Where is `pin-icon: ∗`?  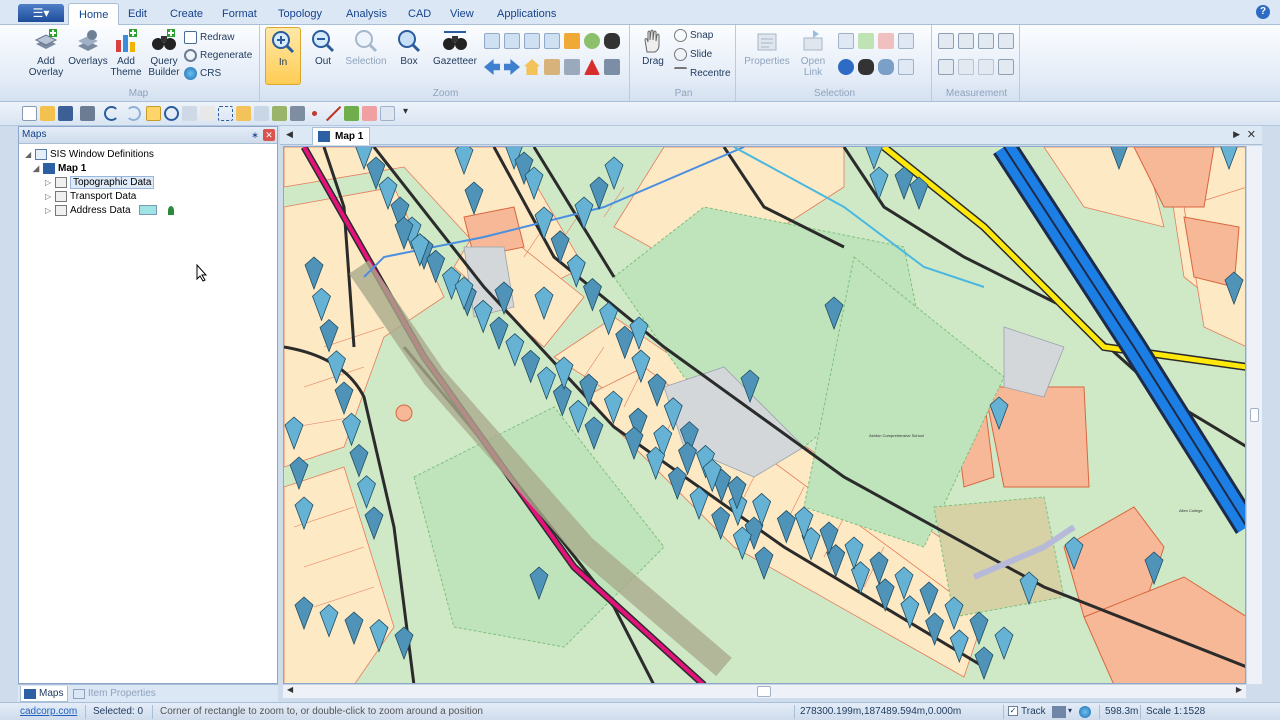 pin-icon: ∗ is located at coordinates (255, 135).